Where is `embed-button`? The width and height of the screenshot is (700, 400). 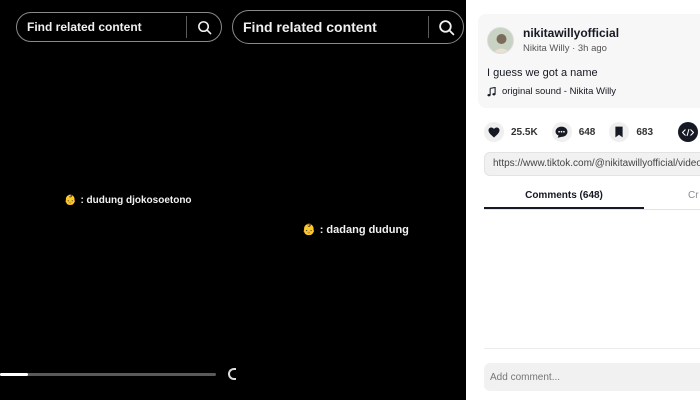
embed-button is located at coordinates (688, 132).